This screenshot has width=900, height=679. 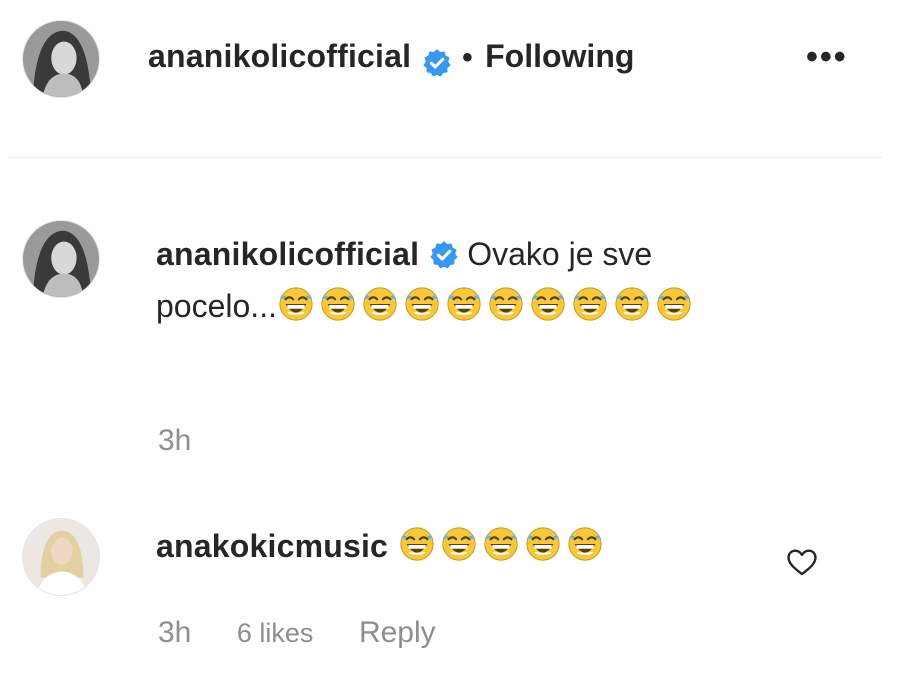 I want to click on commenter-avatar, so click(x=61, y=557).